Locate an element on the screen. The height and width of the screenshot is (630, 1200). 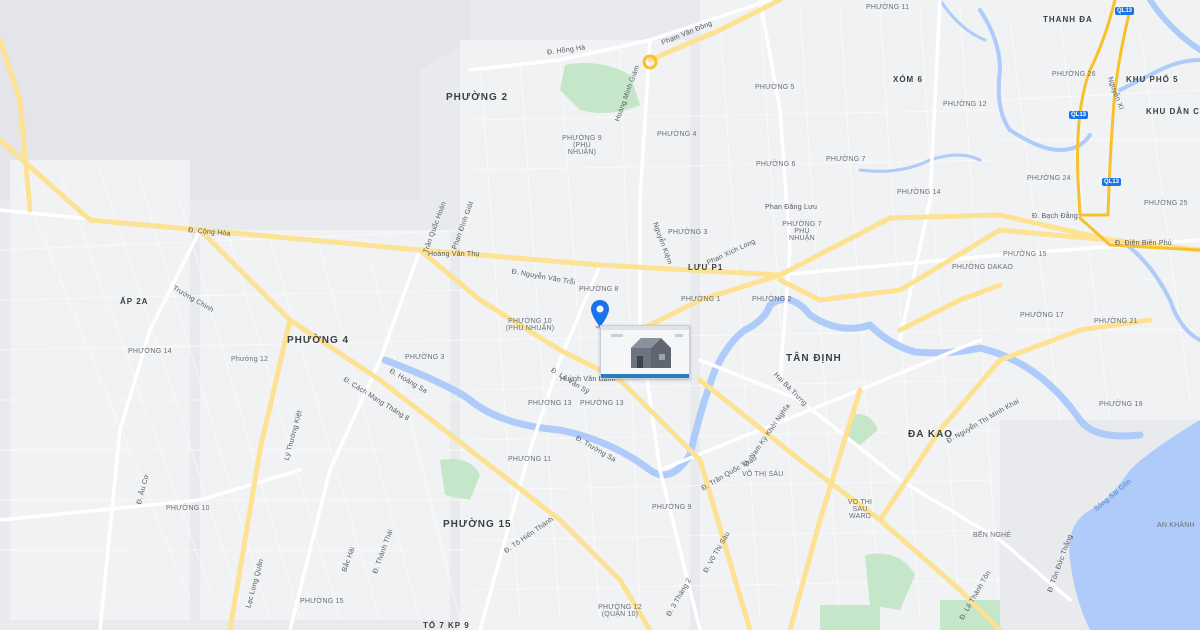
ward-label: PHƯỜNG 2 is located at coordinates (772, 299).